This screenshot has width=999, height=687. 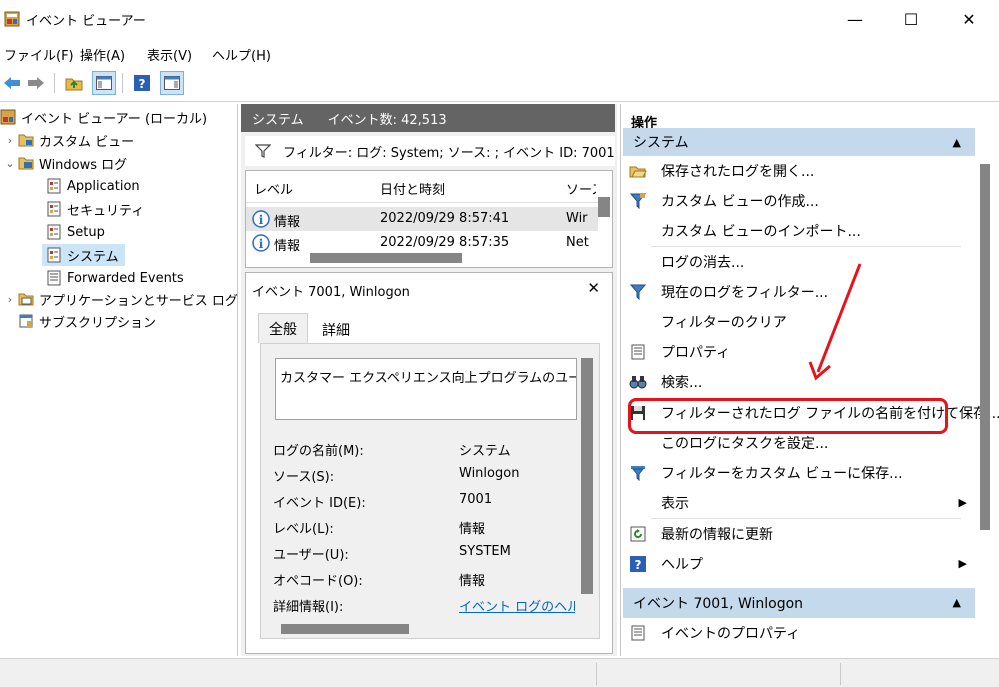 I want to click on event-description: カスタマー エクスペリエンス向上プログラムのユーザー, so click(x=426, y=389).